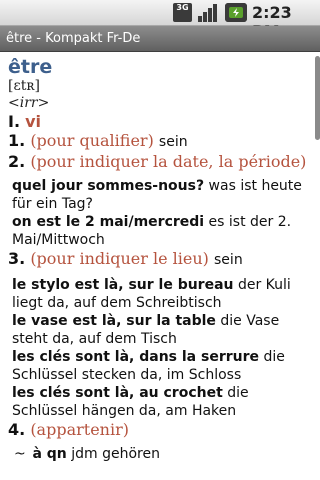 This screenshot has width=320, height=480. What do you see at coordinates (92, 140) in the screenshot?
I see `sense-gloss: (pour qualifier)` at bounding box center [92, 140].